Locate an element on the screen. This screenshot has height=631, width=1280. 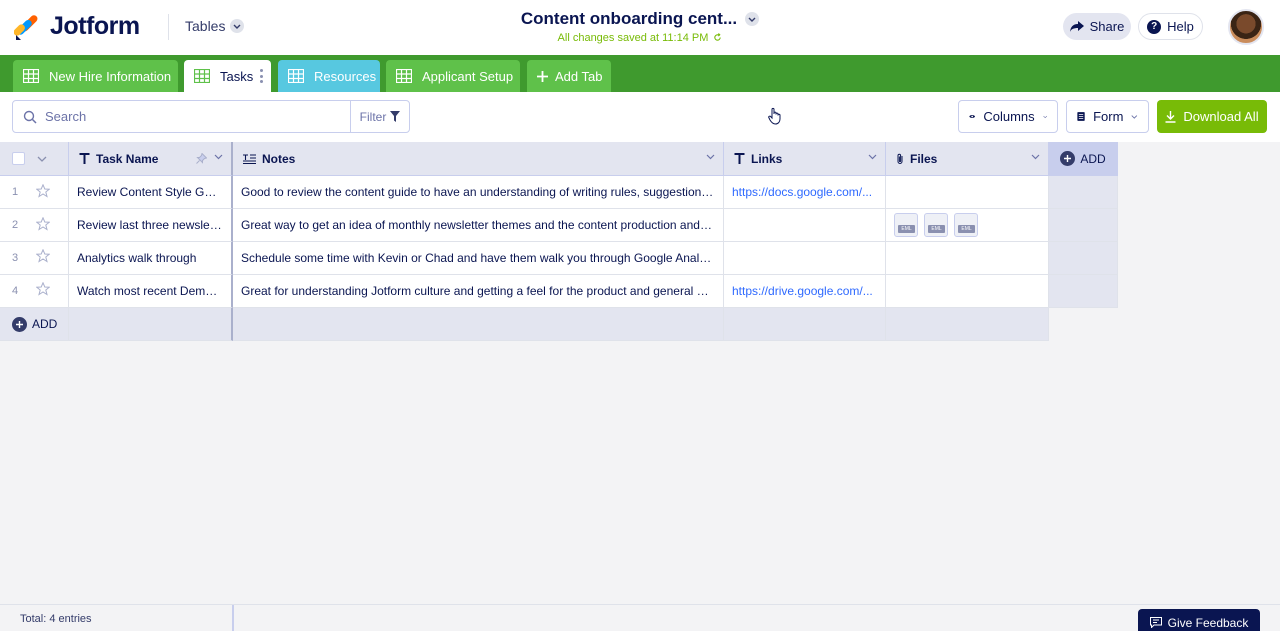
column-header-task-name: Task Name is located at coordinates (151, 159).